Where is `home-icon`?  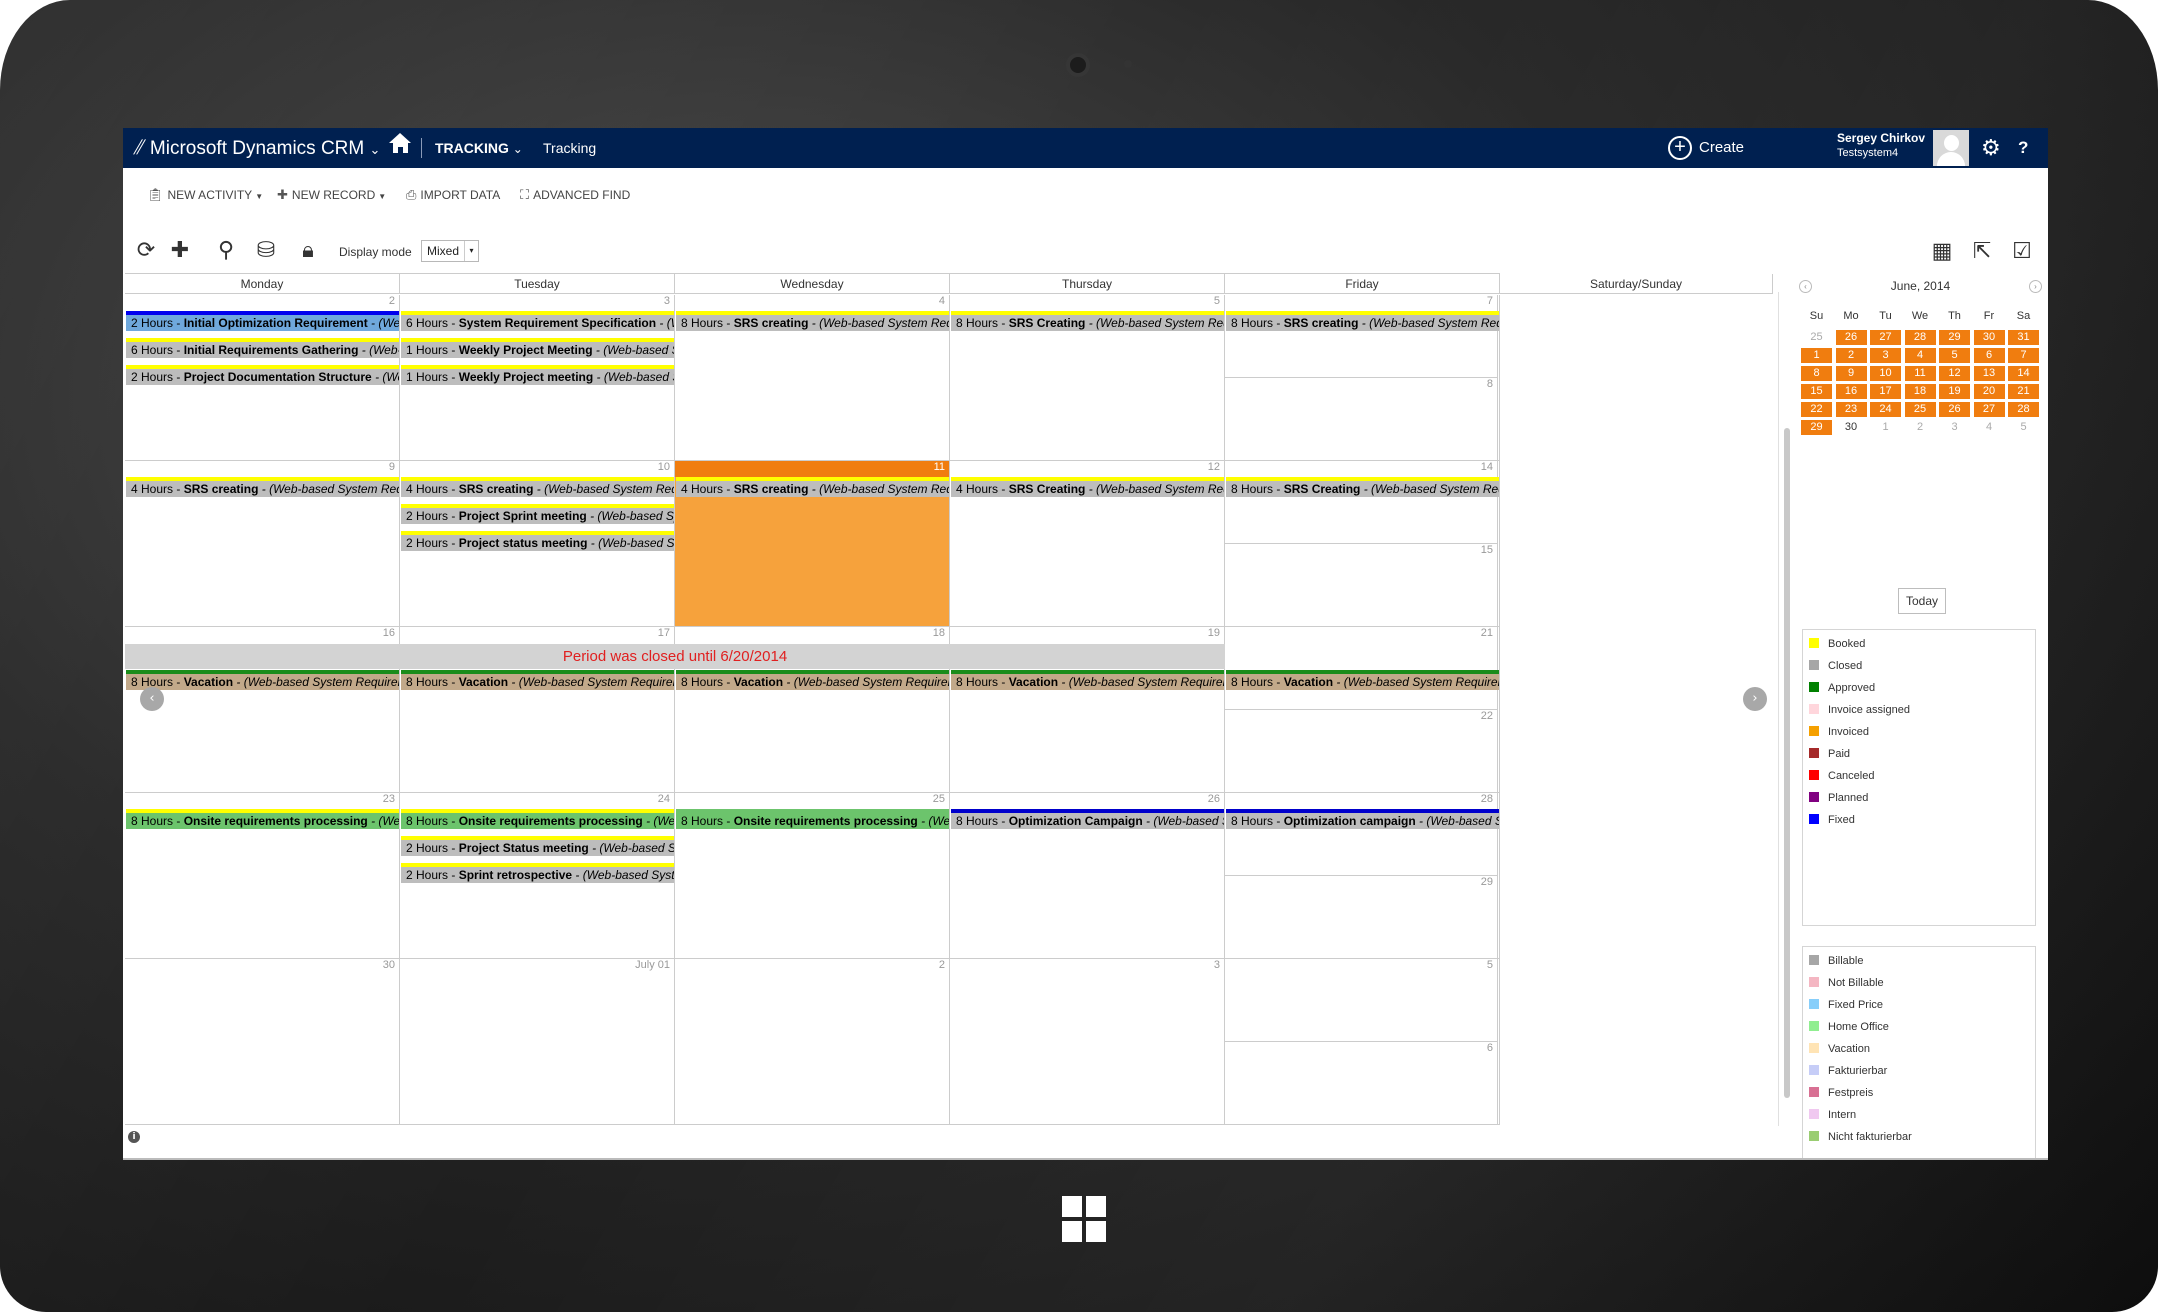
home-icon is located at coordinates (401, 148).